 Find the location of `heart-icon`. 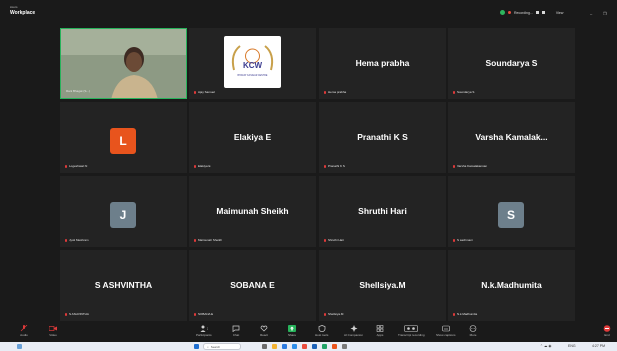

heart-icon is located at coordinates (264, 328).